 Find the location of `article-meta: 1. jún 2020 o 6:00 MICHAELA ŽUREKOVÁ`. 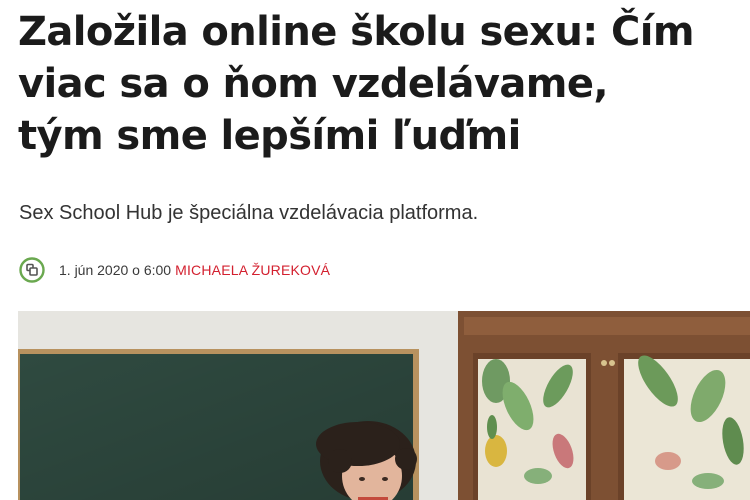

article-meta: 1. jún 2020 o 6:00 MICHAELA ŽUREKOVÁ is located at coordinates (174, 270).